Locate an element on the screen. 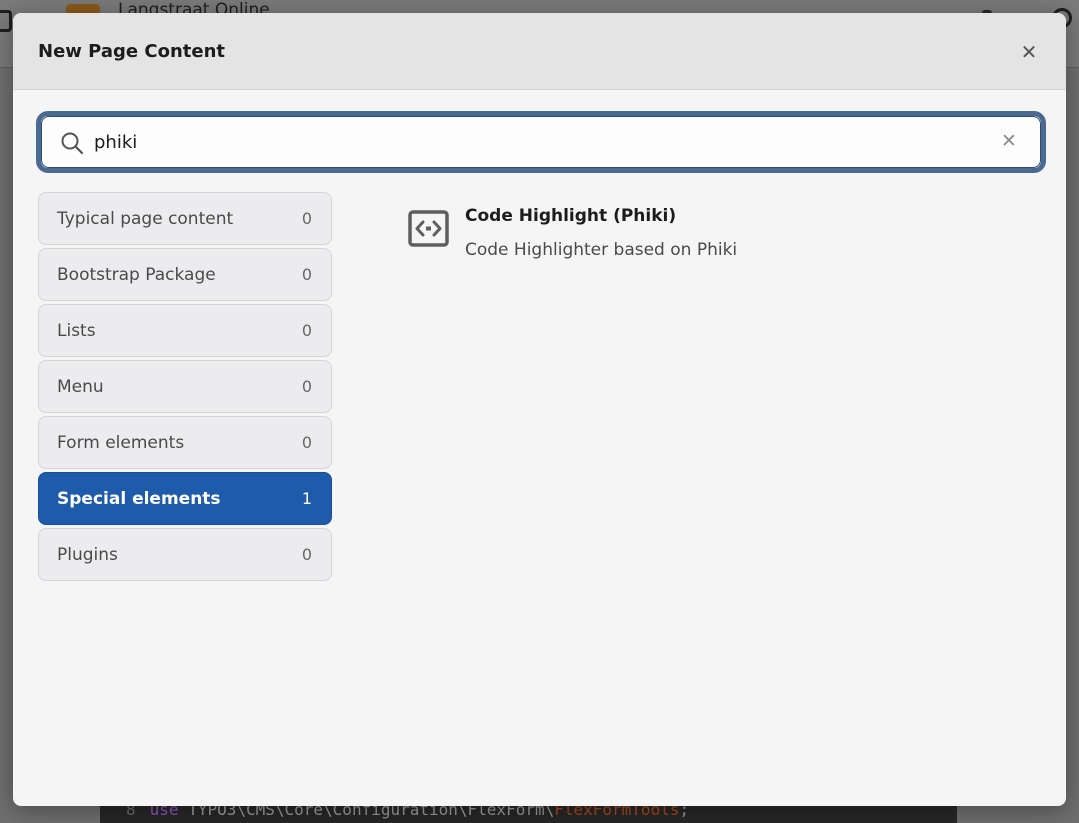  close-button: ✕ is located at coordinates (1029, 52).